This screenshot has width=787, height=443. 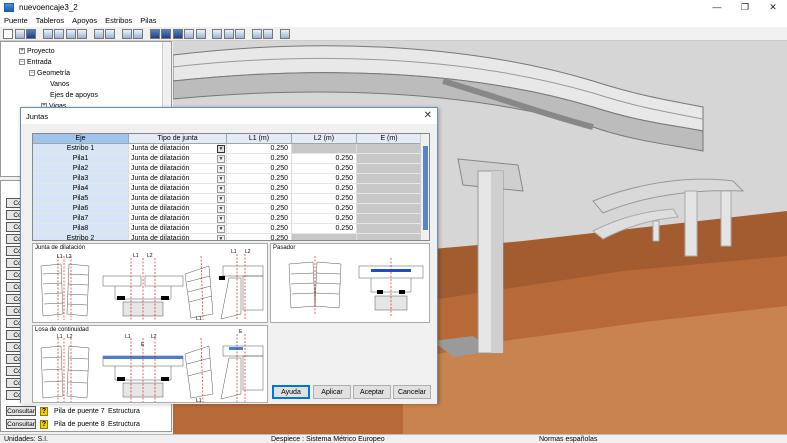 What do you see at coordinates (200, 33) in the screenshot?
I see `rotate-right-icon` at bounding box center [200, 33].